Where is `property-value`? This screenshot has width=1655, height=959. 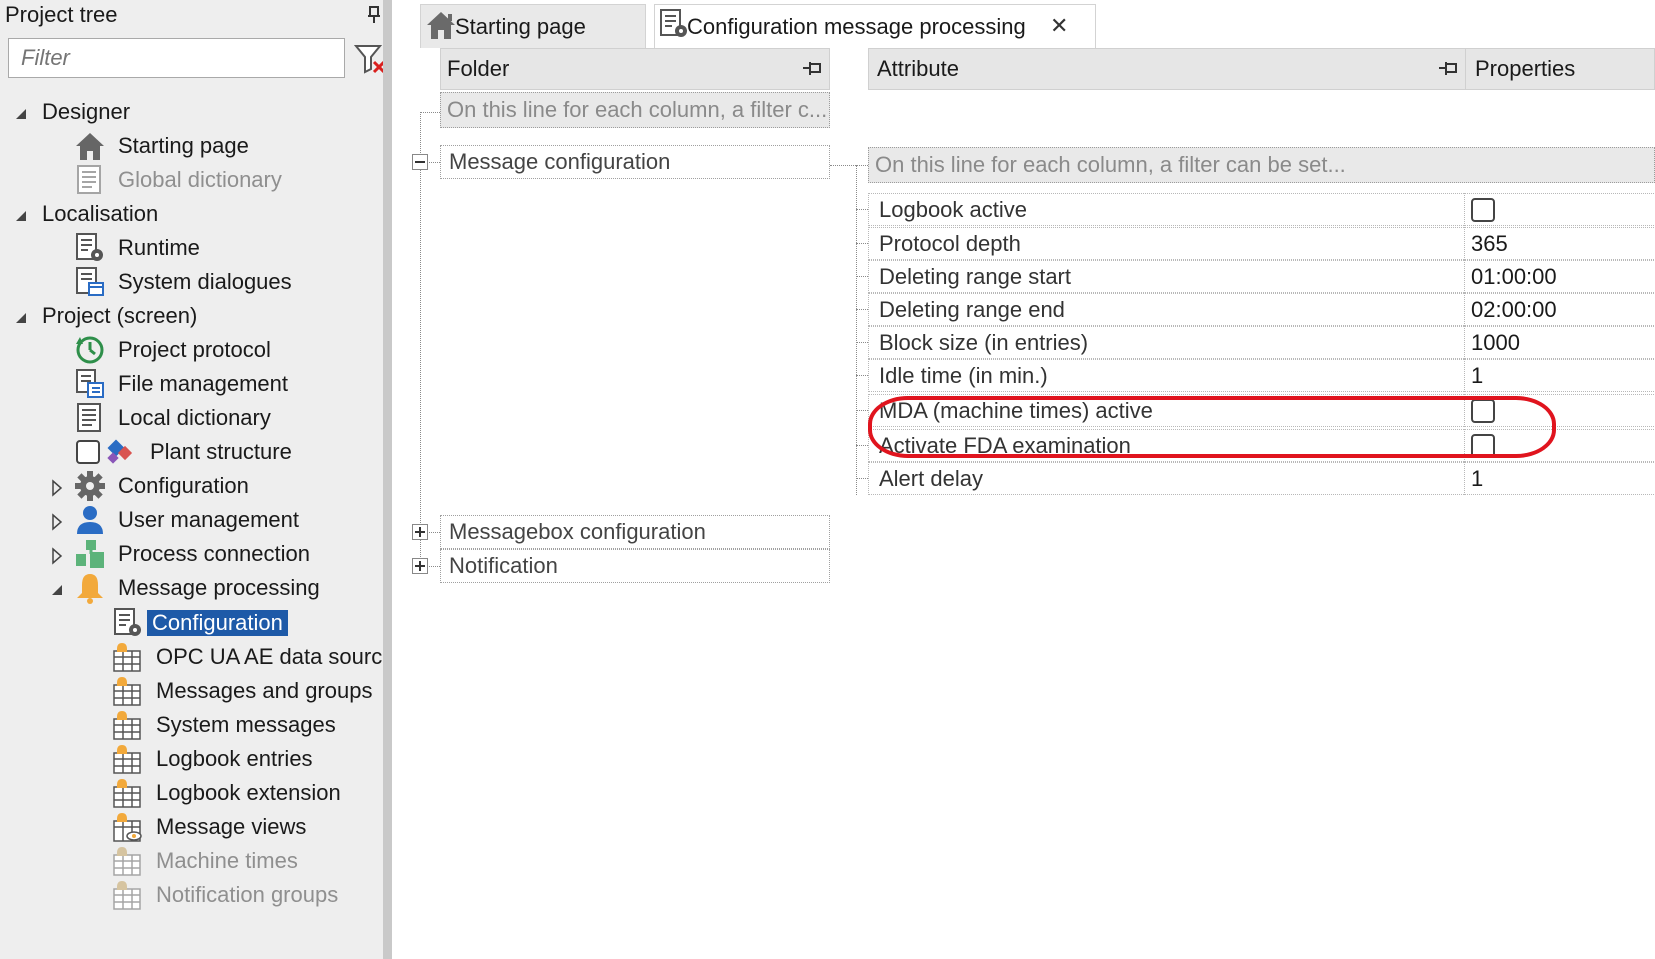
property-value is located at coordinates (1559, 209).